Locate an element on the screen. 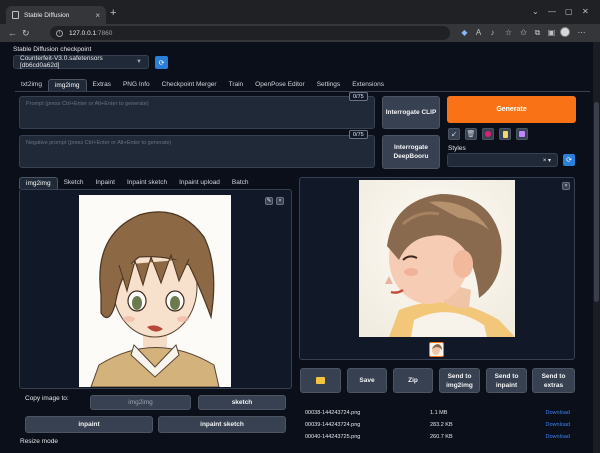 The image size is (600, 453). send-to-inpaint-button: Send to inpaint is located at coordinates (506, 380).